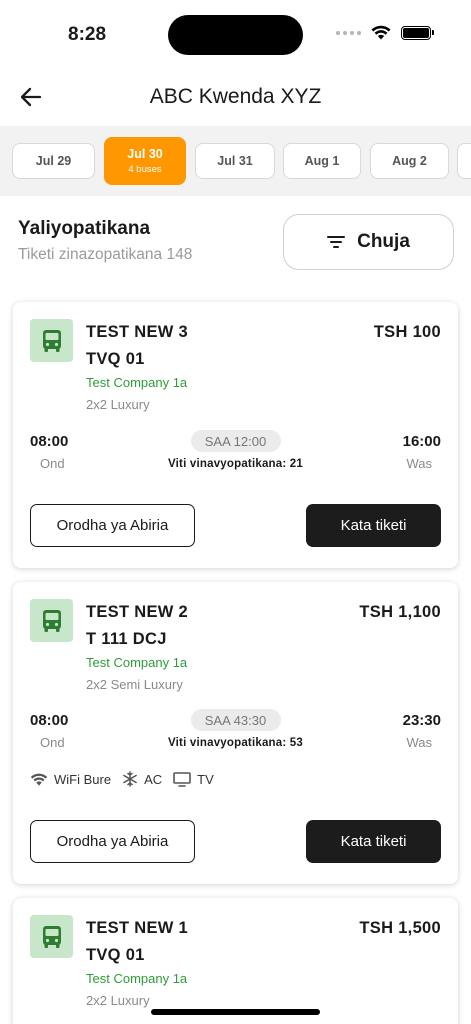 This screenshot has height=1024, width=471. I want to click on date-chip-partial, so click(464, 161).